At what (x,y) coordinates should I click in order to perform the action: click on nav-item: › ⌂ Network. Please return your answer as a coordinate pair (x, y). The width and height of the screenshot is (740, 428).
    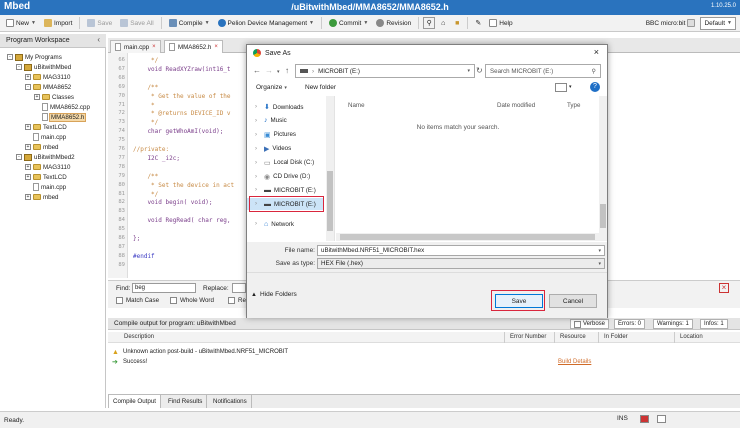
    Looking at the image, I should click on (287, 224).